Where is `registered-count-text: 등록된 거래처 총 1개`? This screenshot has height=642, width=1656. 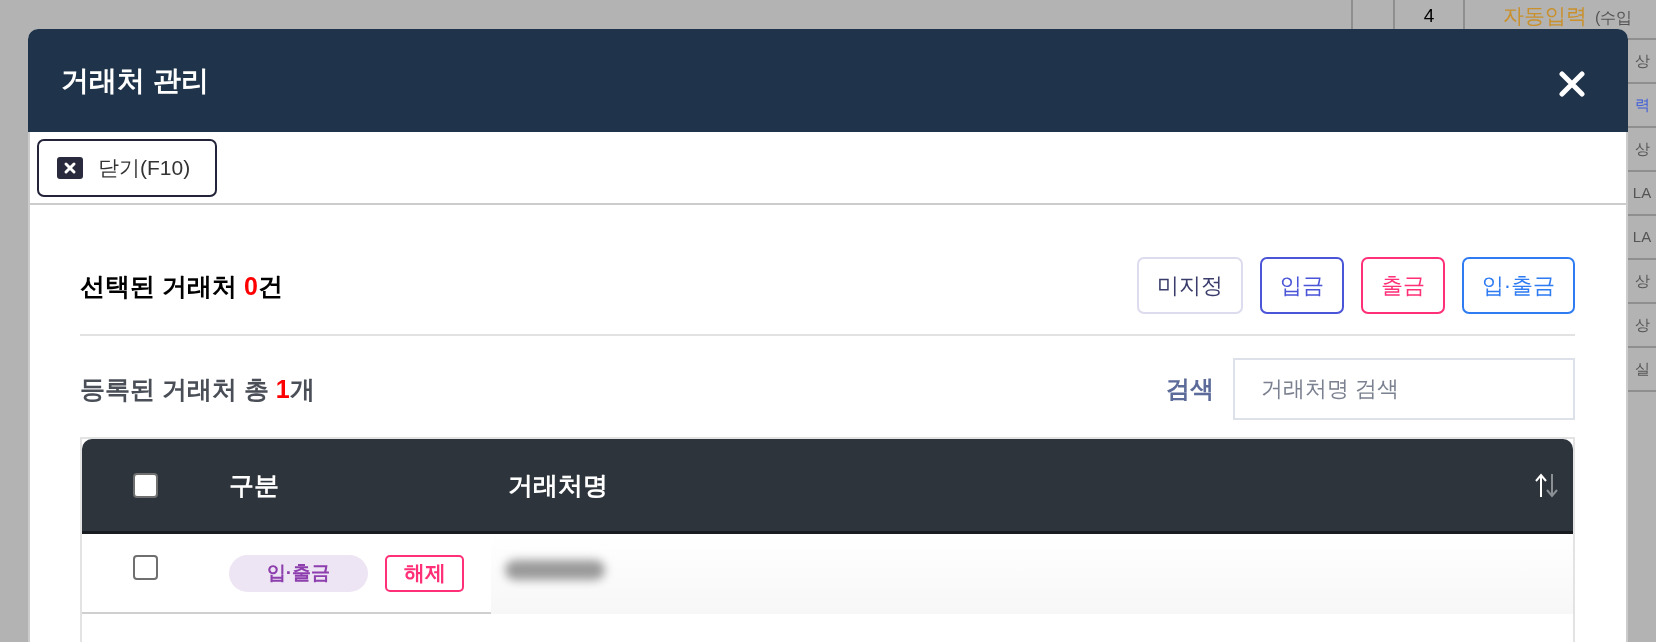 registered-count-text: 등록된 거래처 총 1개 is located at coordinates (197, 389).